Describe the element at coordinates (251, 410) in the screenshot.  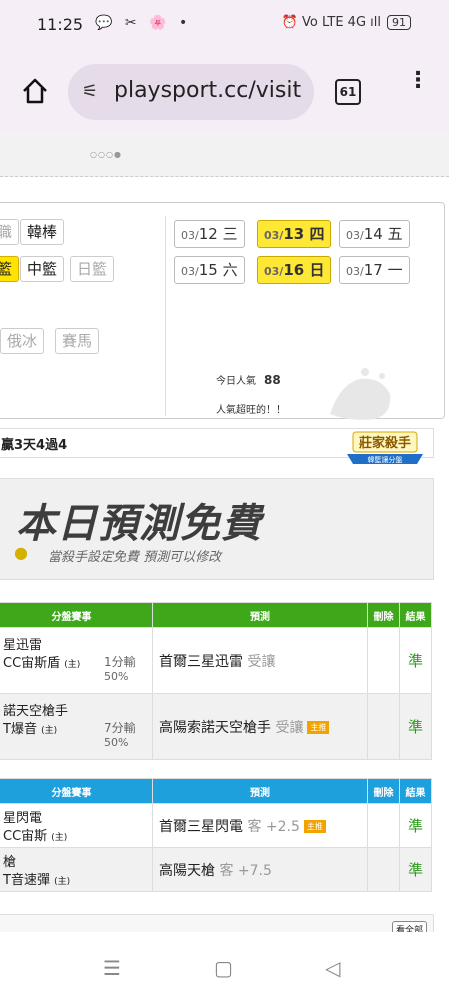
I see `popularity-note: 人氣超旺的！！` at that location.